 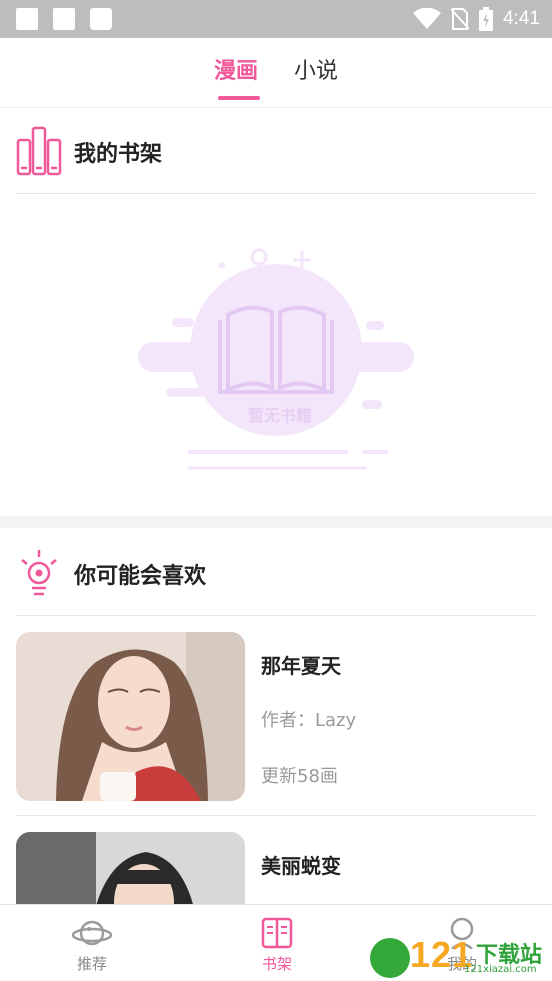 What do you see at coordinates (486, 19) in the screenshot?
I see `battery-icon` at bounding box center [486, 19].